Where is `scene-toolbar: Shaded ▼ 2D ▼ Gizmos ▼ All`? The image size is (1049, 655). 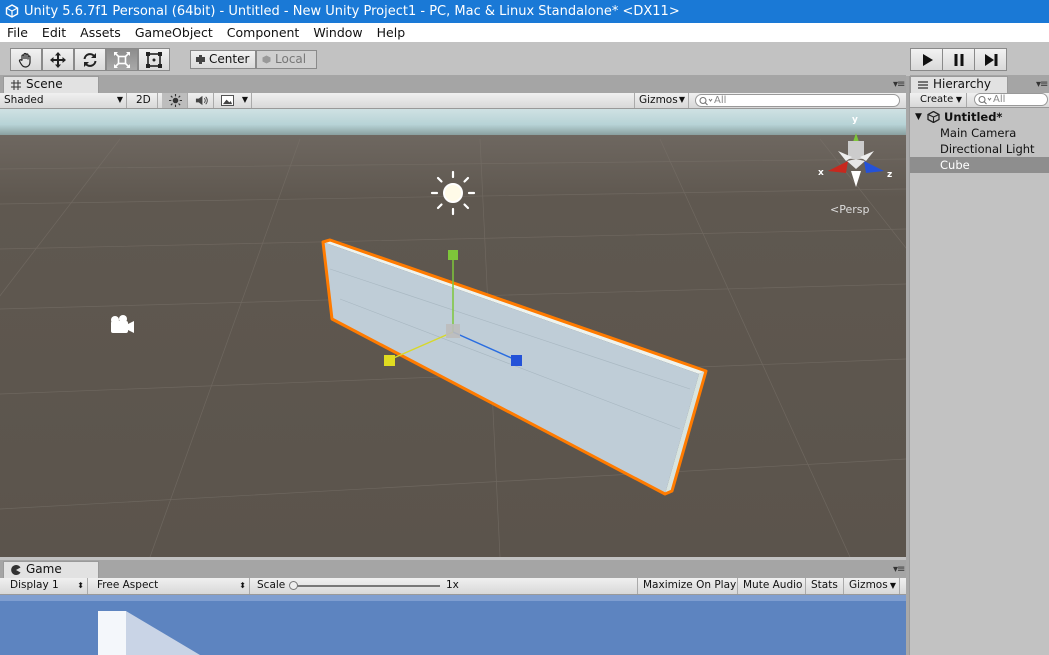 scene-toolbar: Shaded ▼ 2D ▼ Gizmos ▼ All is located at coordinates (453, 101).